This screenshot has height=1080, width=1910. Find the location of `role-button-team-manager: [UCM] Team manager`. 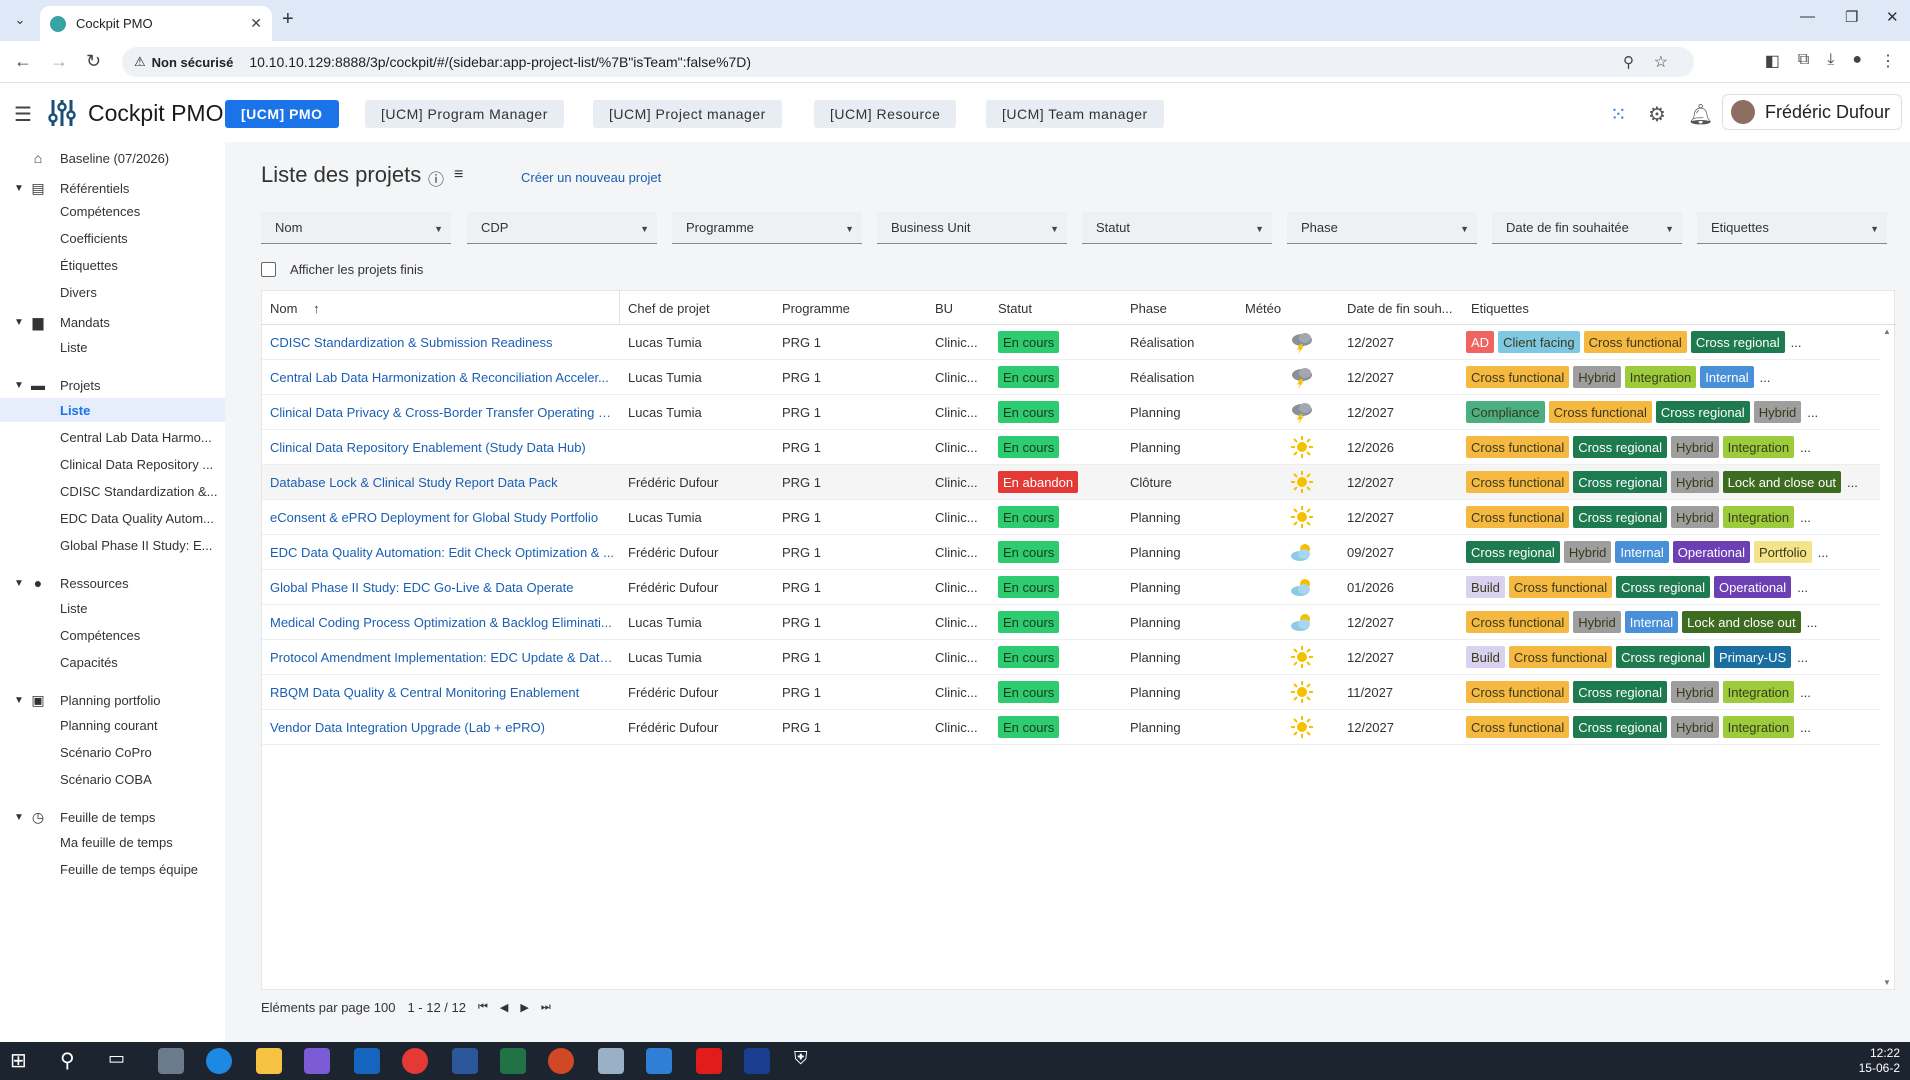

role-button-team-manager: [UCM] Team manager is located at coordinates (1075, 114).